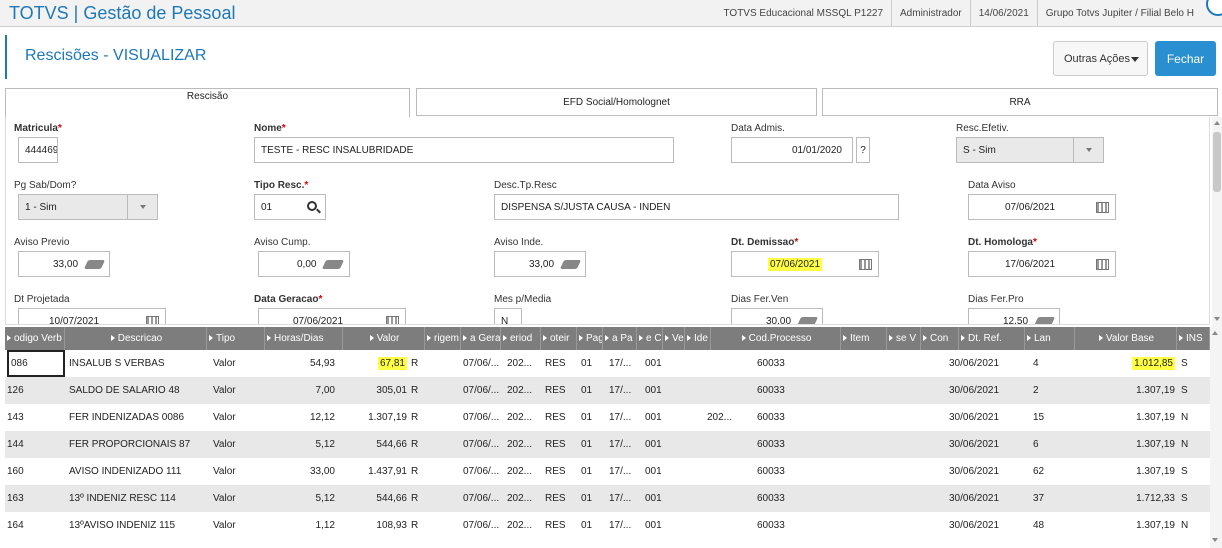 The width and height of the screenshot is (1222, 548). What do you see at coordinates (384, 338) in the screenshot?
I see `column-header: Valor` at bounding box center [384, 338].